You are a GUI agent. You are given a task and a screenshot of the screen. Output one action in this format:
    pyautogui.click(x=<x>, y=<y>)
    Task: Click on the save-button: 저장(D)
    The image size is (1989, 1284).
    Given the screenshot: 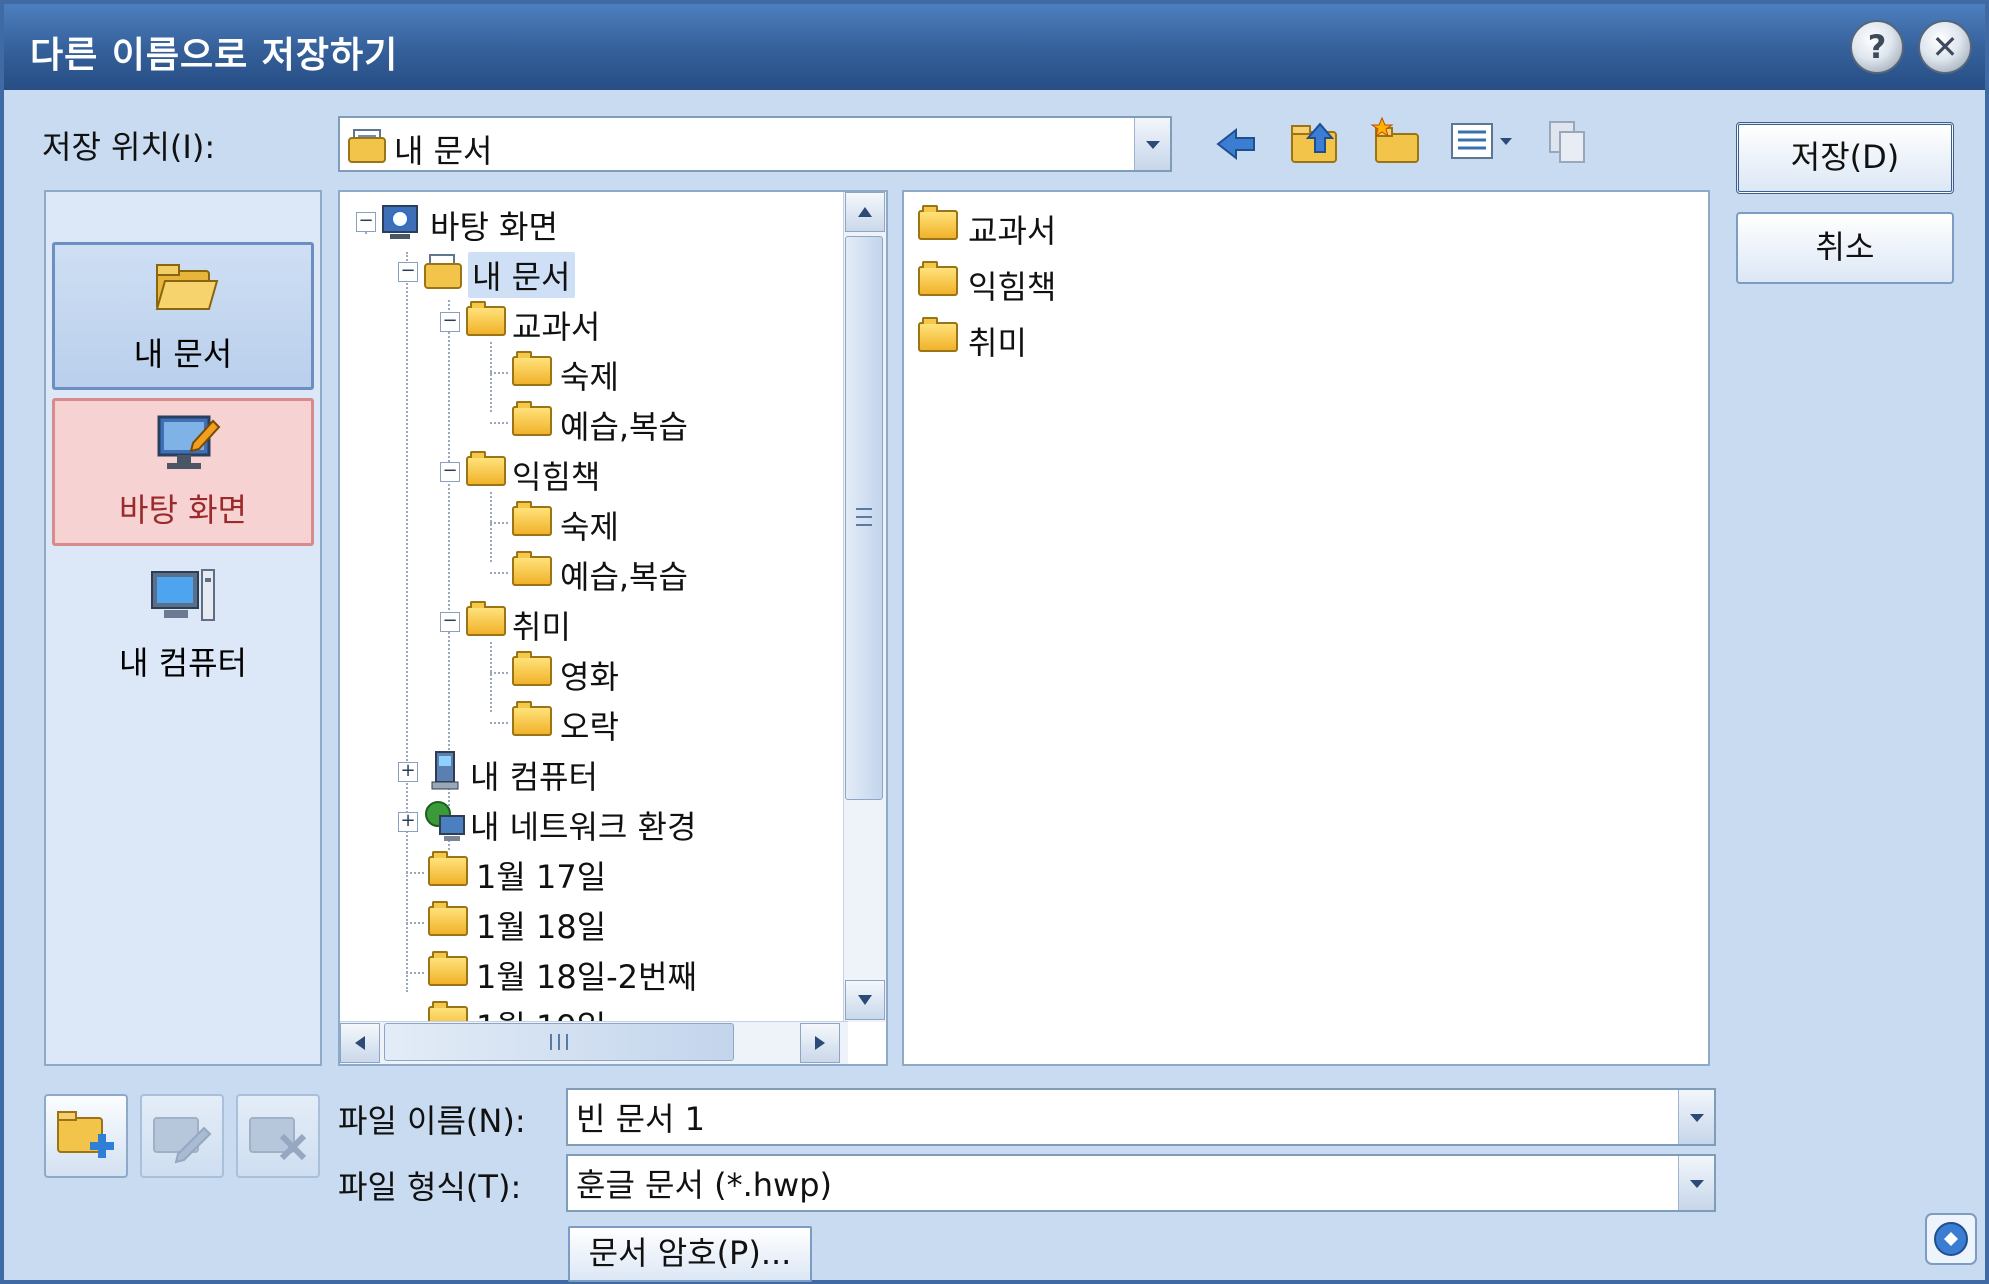 What is the action you would take?
    pyautogui.click(x=1845, y=158)
    